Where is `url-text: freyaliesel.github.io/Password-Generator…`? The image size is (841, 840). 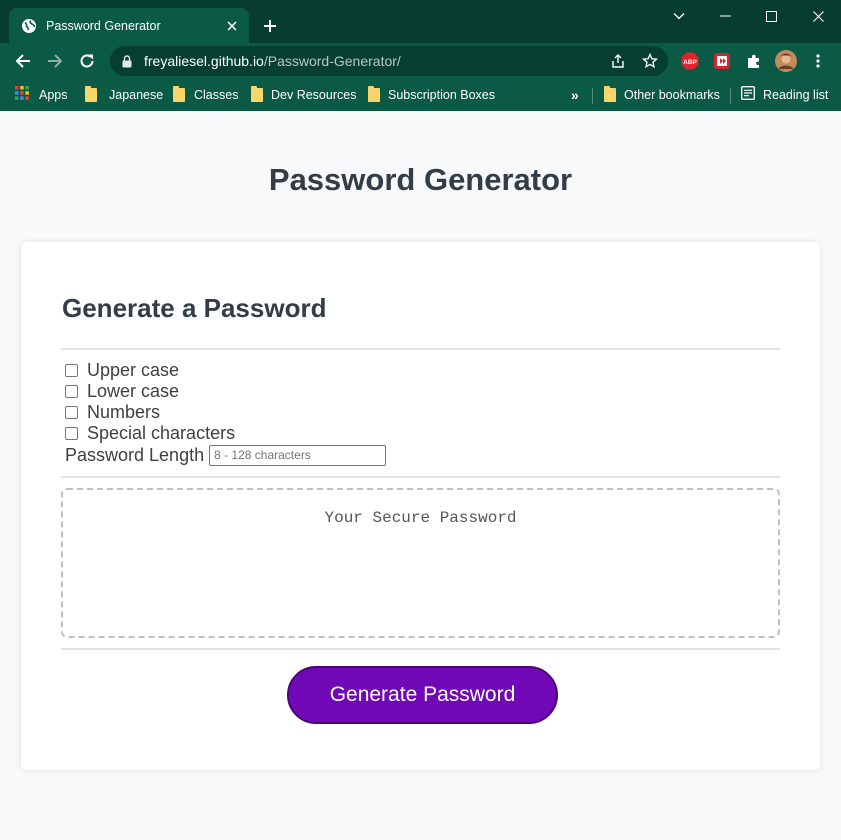
url-text: freyaliesel.github.io/Password-Generator… is located at coordinates (272, 61).